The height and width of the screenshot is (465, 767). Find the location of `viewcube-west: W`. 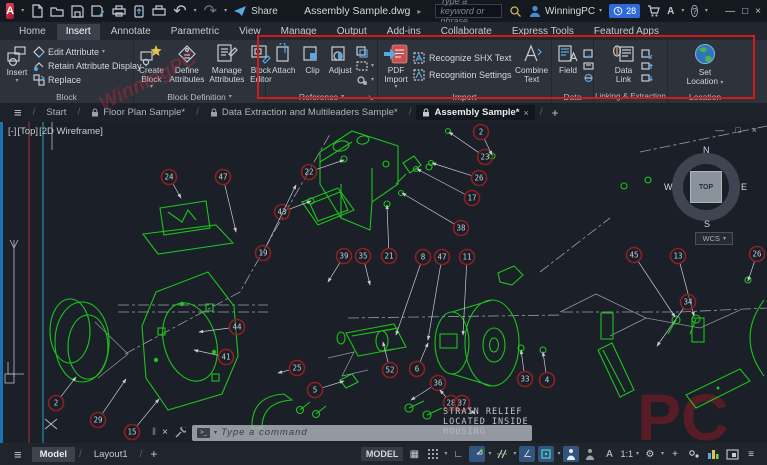

viewcube-west: W is located at coordinates (668, 187).